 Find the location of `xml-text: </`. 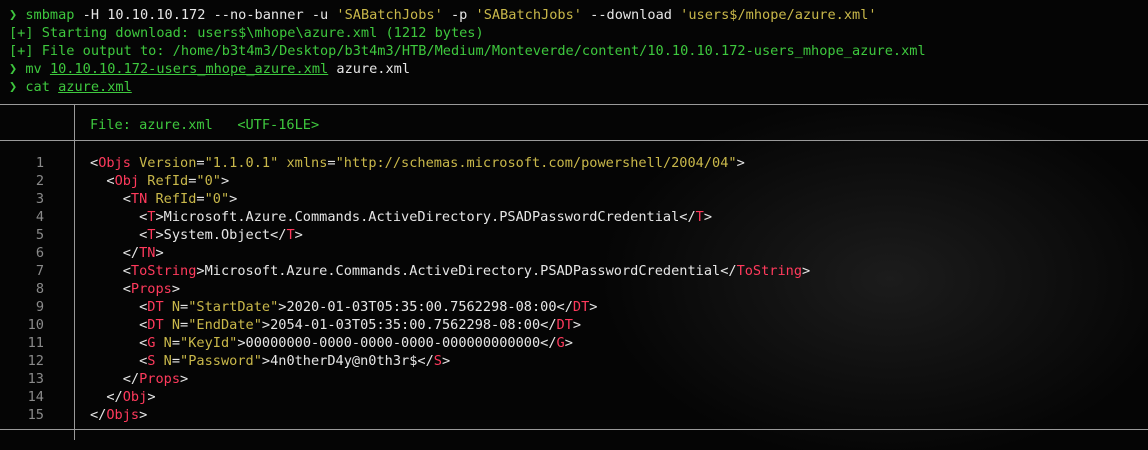

xml-text: </ is located at coordinates (98, 415).